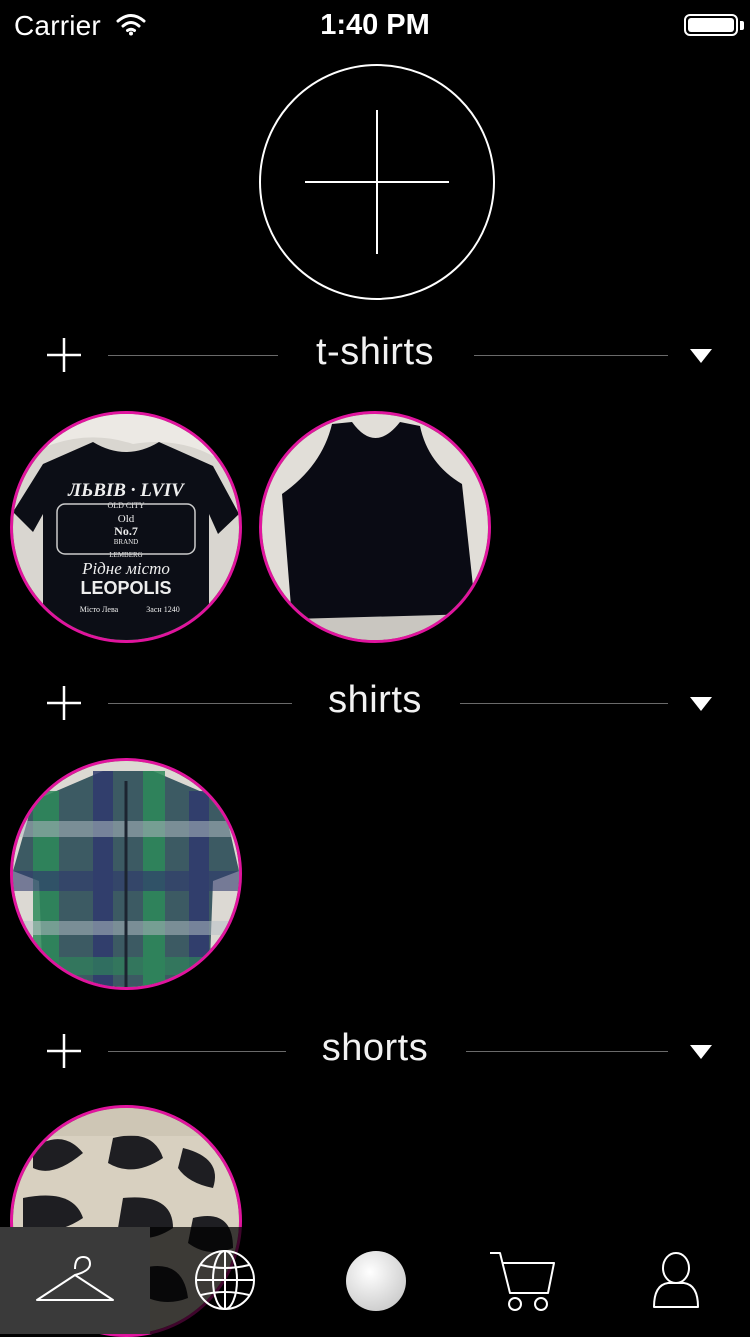 This screenshot has height=1337, width=750. I want to click on status-bar: Carrier 1:40 PM, so click(375, 25).